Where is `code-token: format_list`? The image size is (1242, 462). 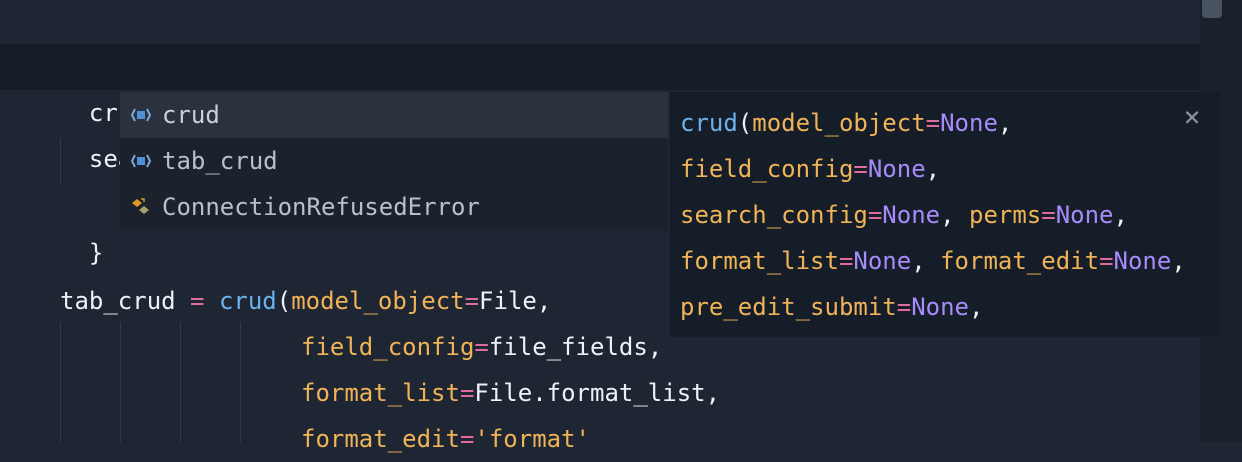 code-token: format_list is located at coordinates (380, 393).